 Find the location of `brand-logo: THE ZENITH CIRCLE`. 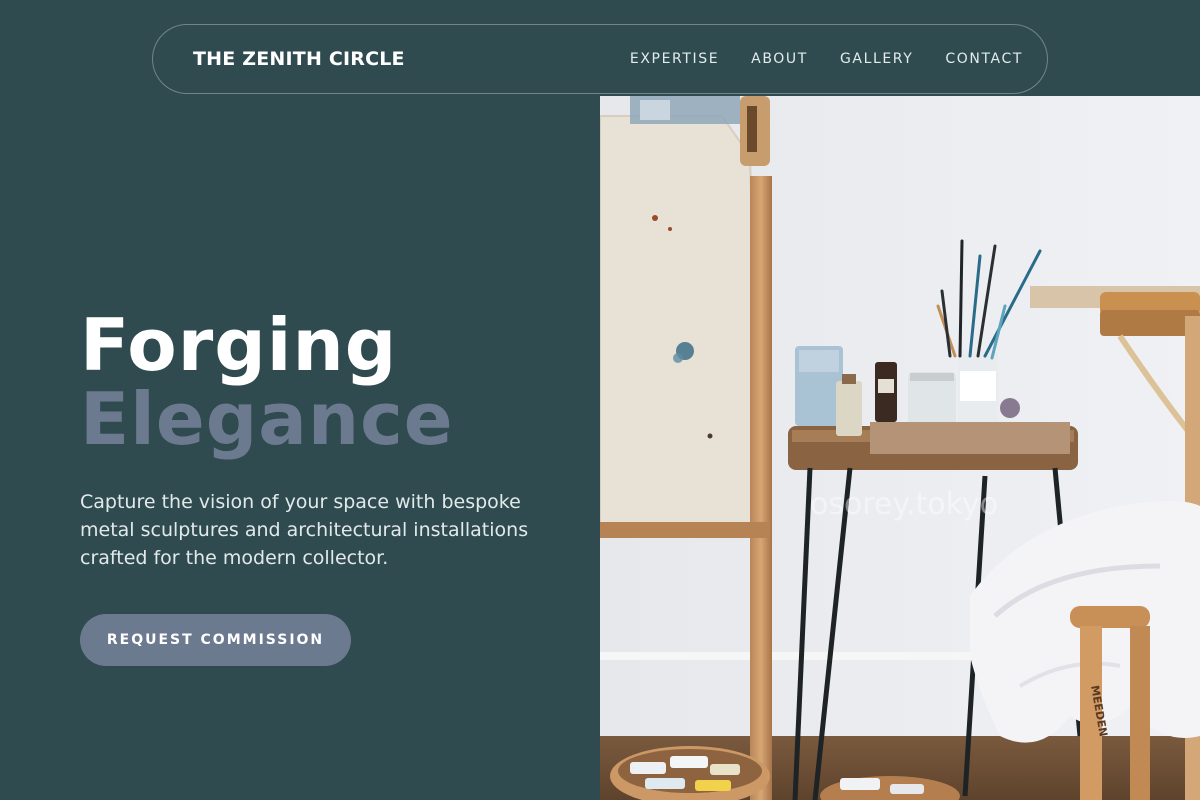

brand-logo: THE ZENITH CIRCLE is located at coordinates (299, 59).